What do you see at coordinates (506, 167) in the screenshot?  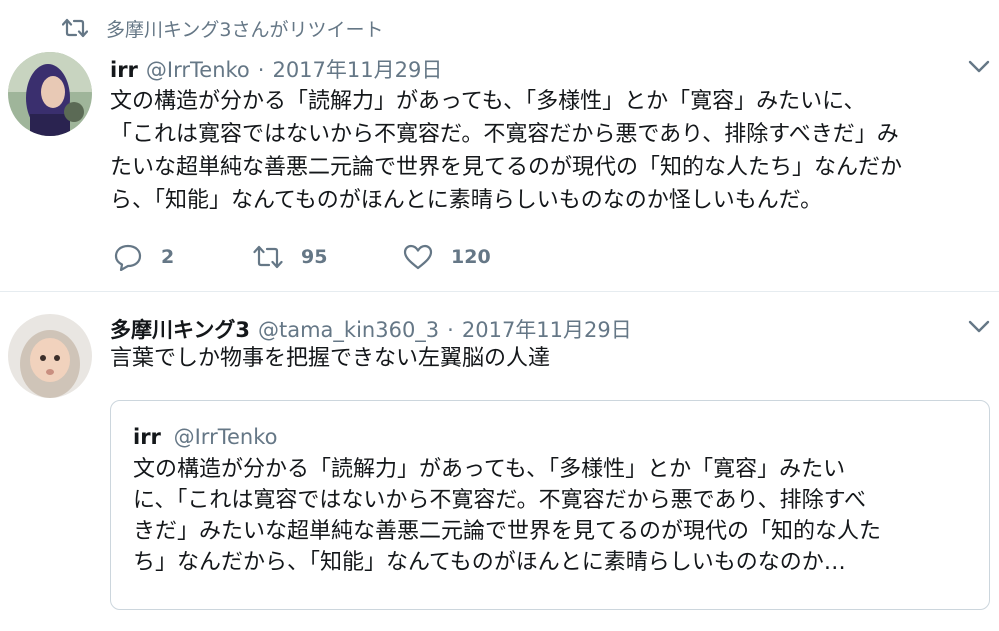 I see `tweet-text-line: たいな超単純な善悪二元論で世界を見てるのが現代の「知的な人たち」なんだか` at bounding box center [506, 167].